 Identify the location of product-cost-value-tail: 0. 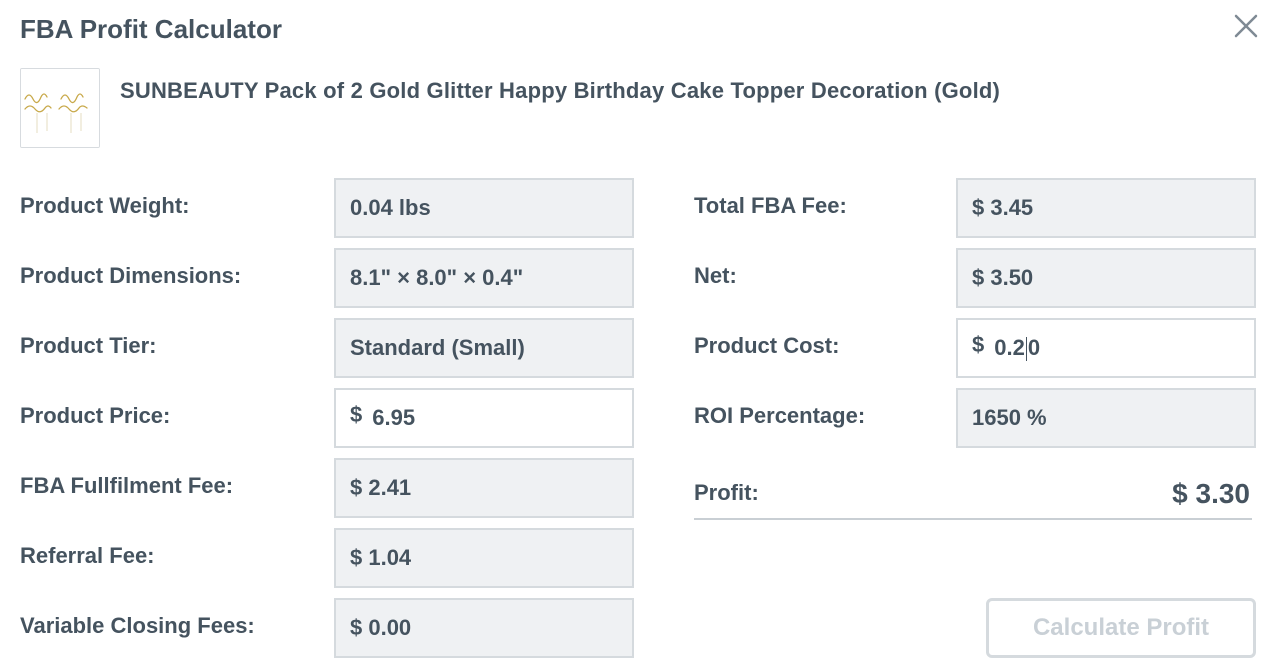
(1034, 347).